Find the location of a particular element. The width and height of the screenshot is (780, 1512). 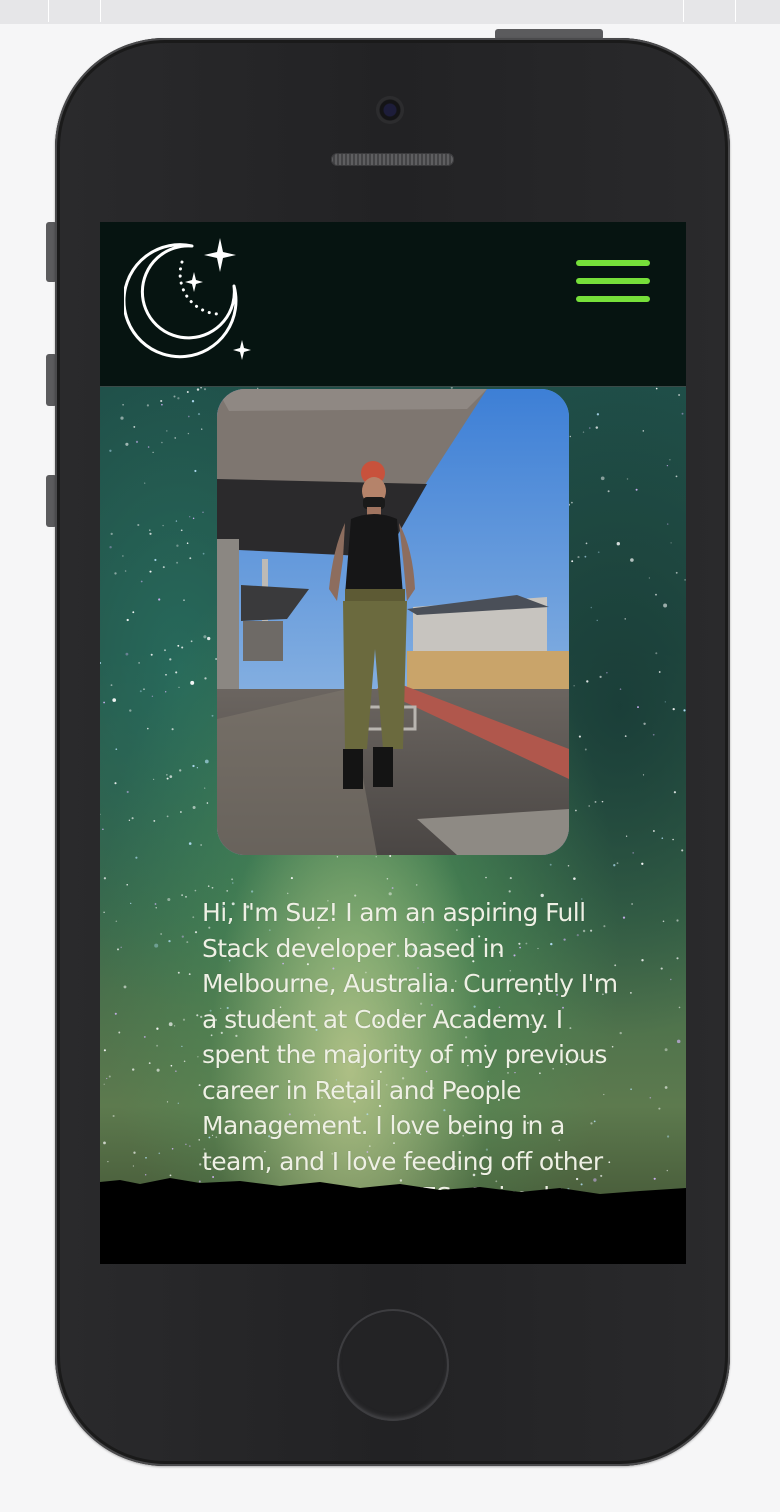

profile-photo is located at coordinates (393, 622).